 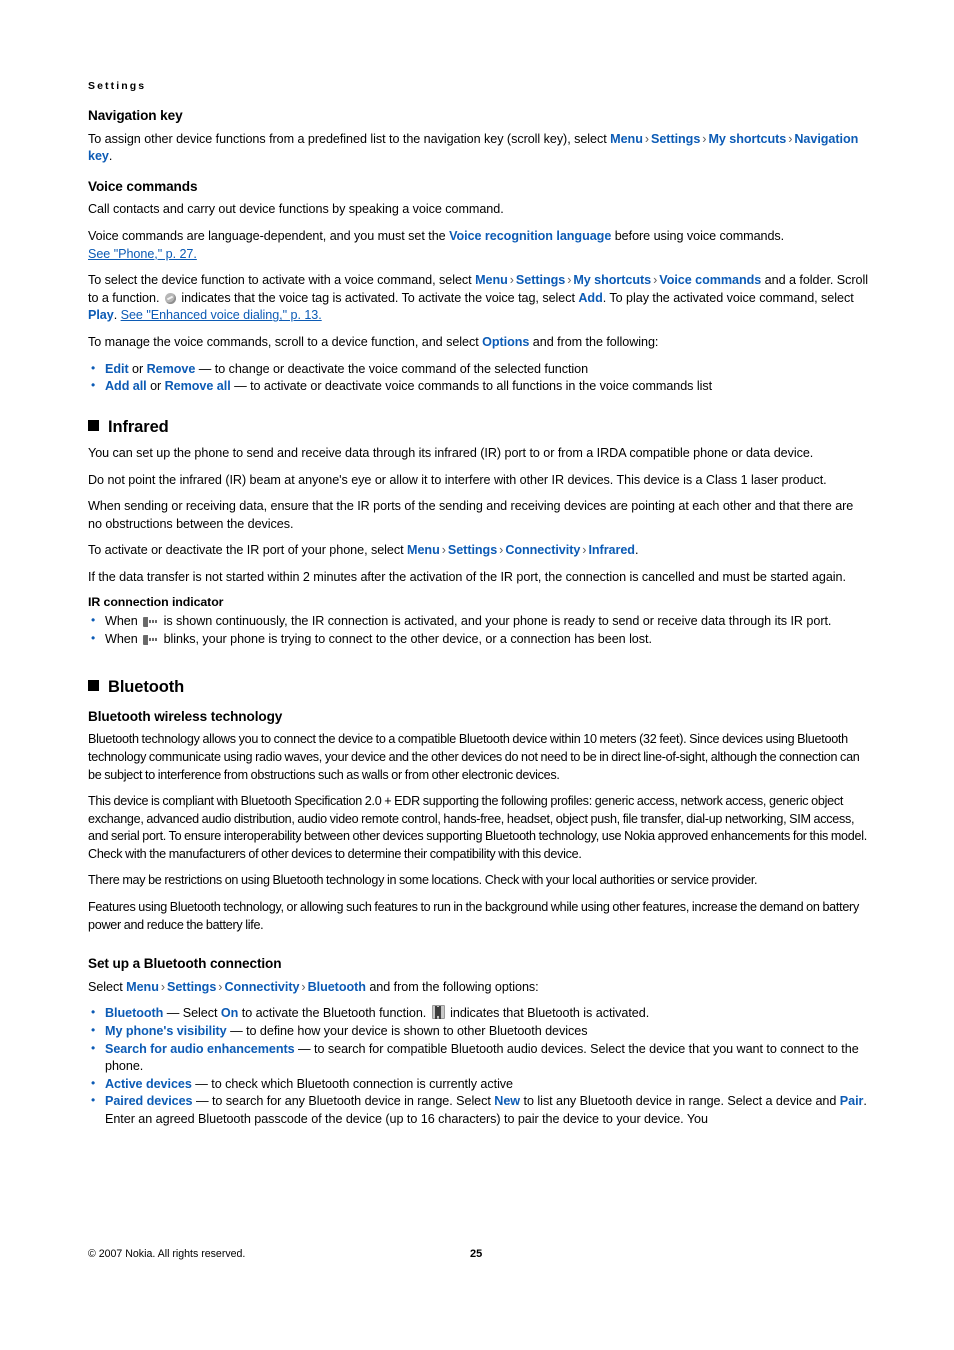 I want to click on heading-text: Bluetooth, so click(x=146, y=686).